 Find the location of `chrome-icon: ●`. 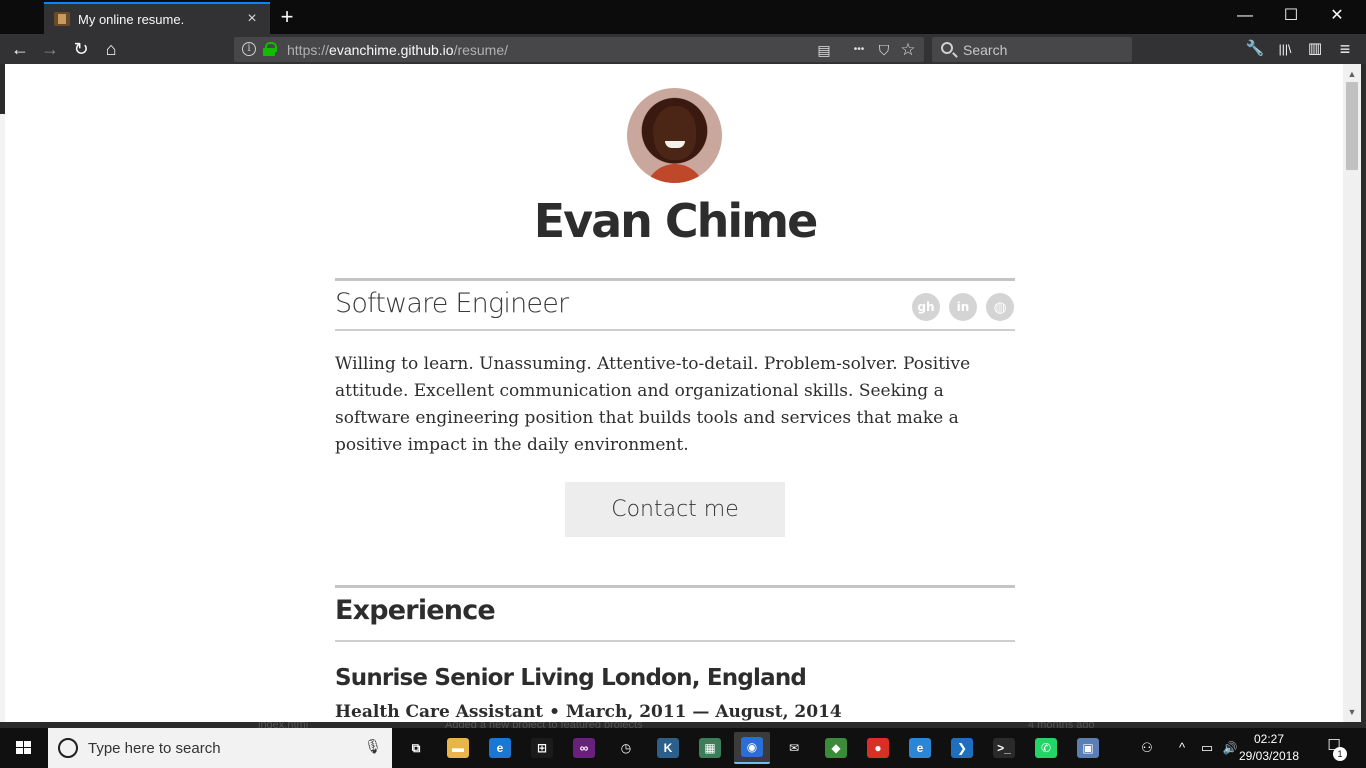

chrome-icon: ● is located at coordinates (878, 748).